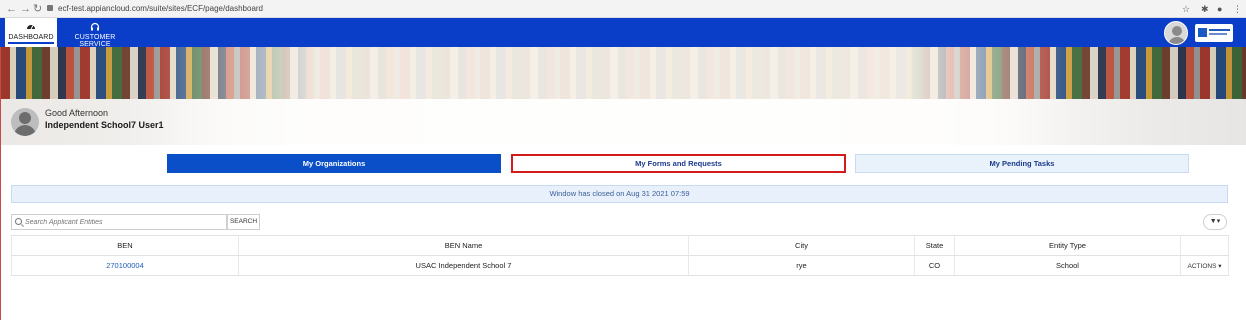 The image size is (1246, 320). Describe the element at coordinates (125, 222) in the screenshot. I see `search-input` at that location.